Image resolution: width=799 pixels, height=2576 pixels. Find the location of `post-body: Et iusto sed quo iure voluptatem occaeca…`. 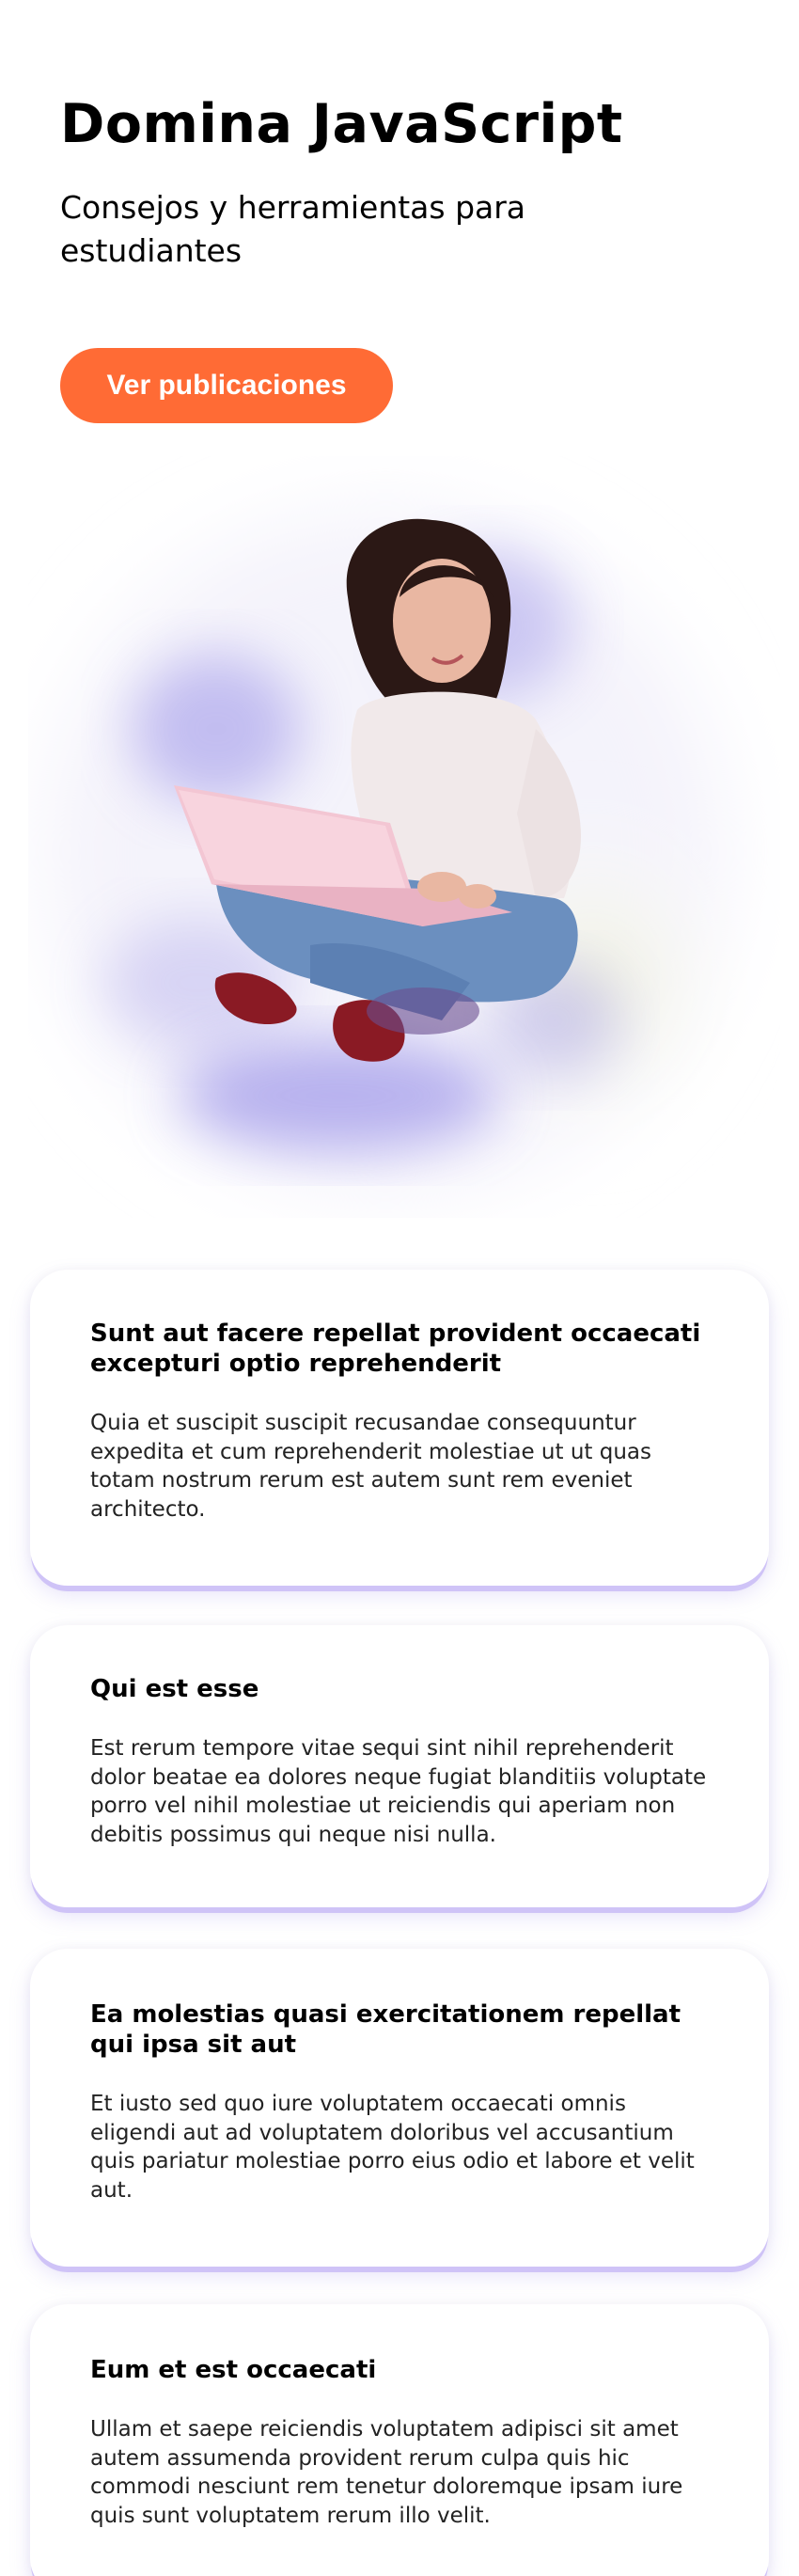

post-body: Et iusto sed quo iure voluptatem occaeca… is located at coordinates (392, 2147).